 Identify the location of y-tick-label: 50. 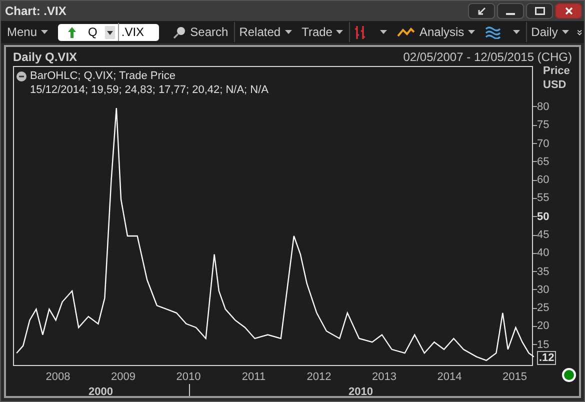
(543, 217).